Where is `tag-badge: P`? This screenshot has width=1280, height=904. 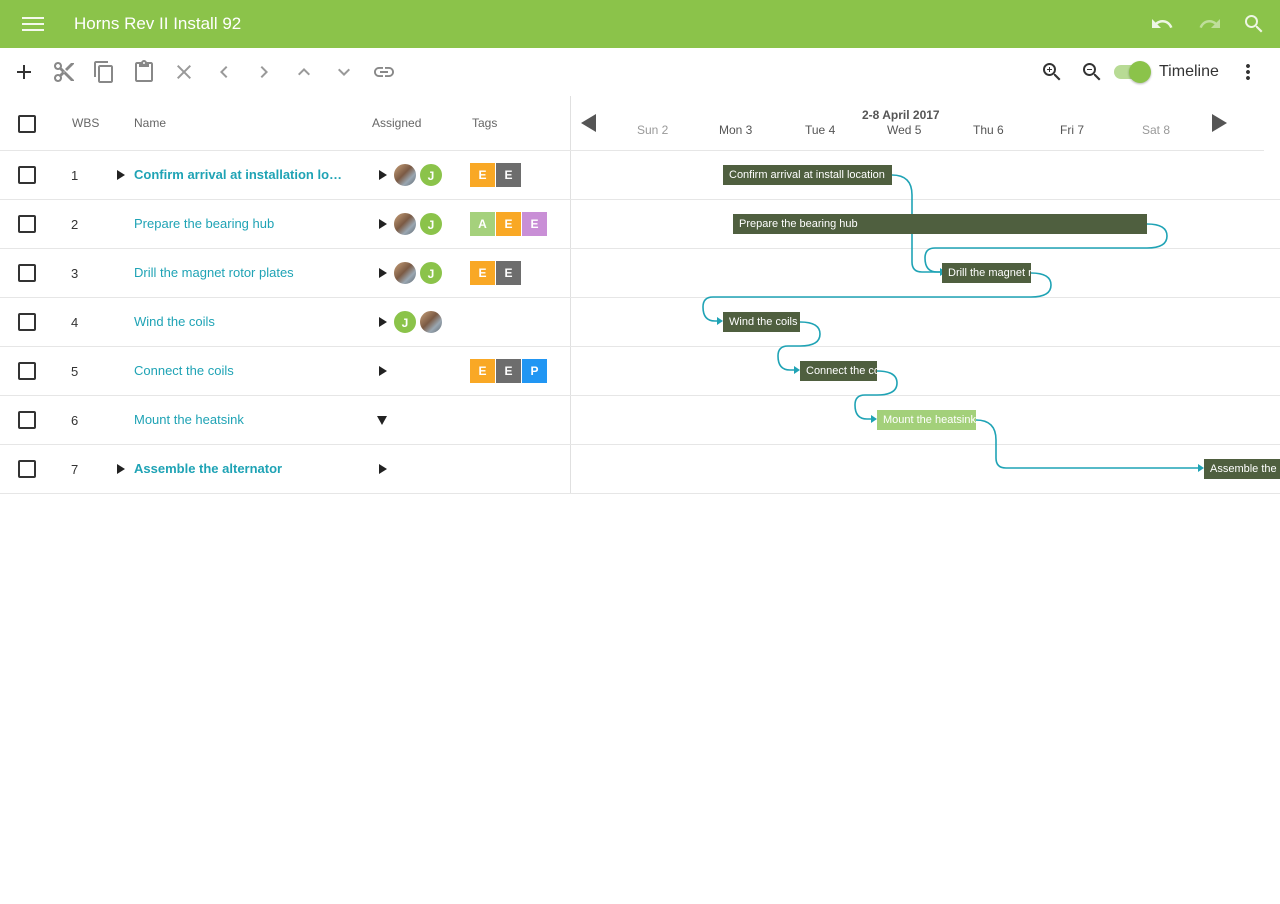 tag-badge: P is located at coordinates (534, 371).